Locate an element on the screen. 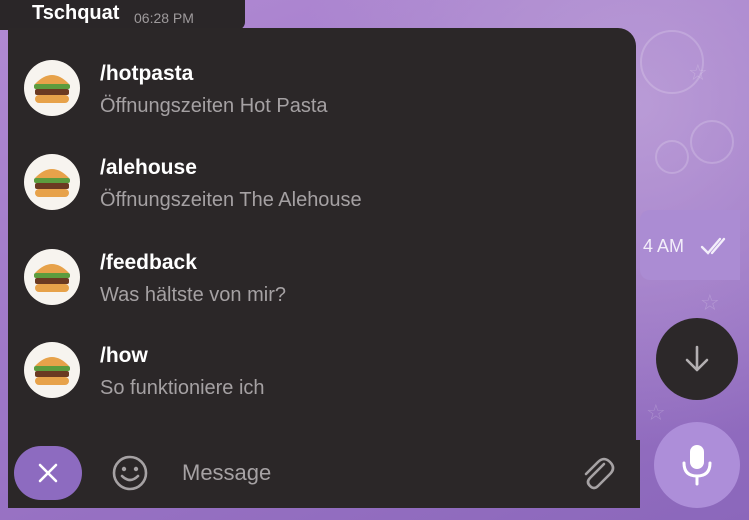  sender-name: Tschquat is located at coordinates (76, 13).